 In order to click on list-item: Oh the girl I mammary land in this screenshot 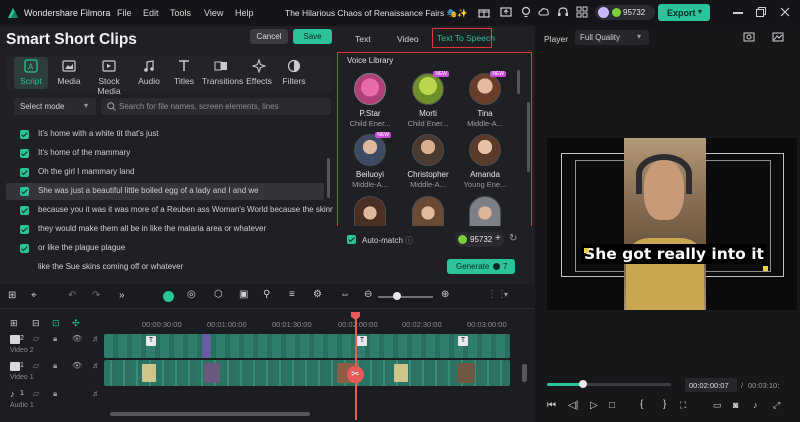, I will do `click(165, 172)`.